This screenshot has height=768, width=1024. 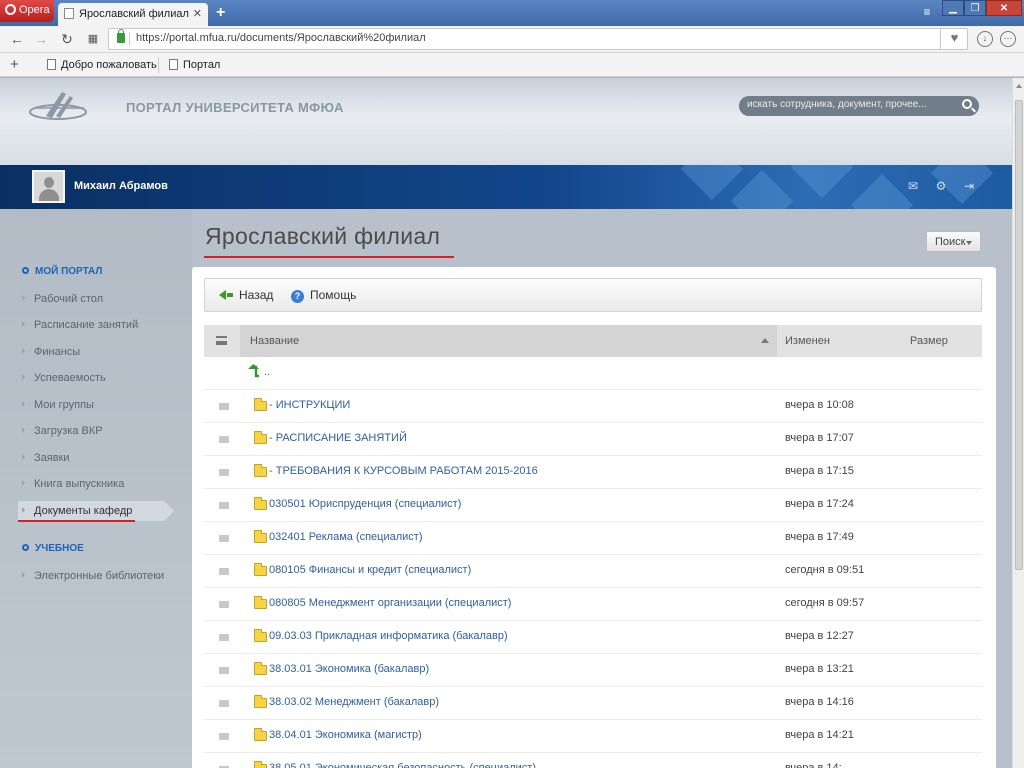 I want to click on bookmark-heart-icon: ♥, so click(x=954, y=39).